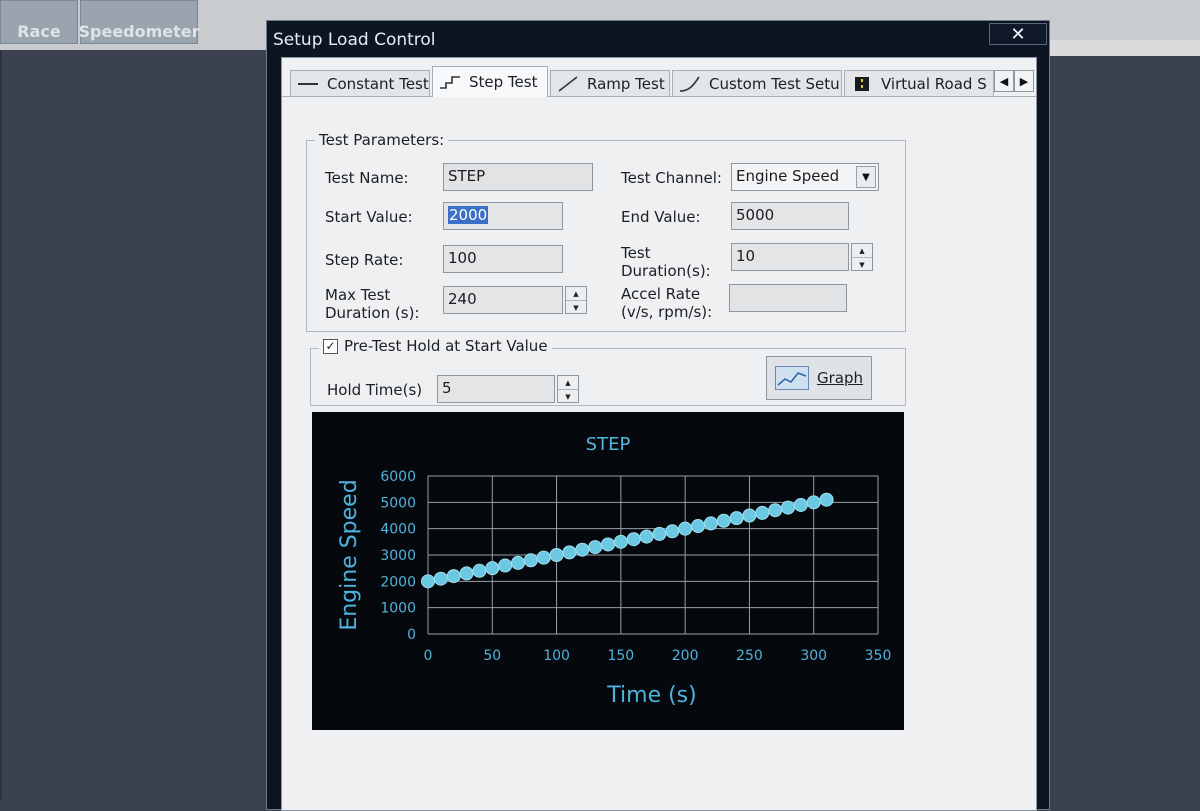 This screenshot has height=811, width=1200. What do you see at coordinates (364, 260) in the screenshot?
I see `step-rate-label: Step Rate:` at bounding box center [364, 260].